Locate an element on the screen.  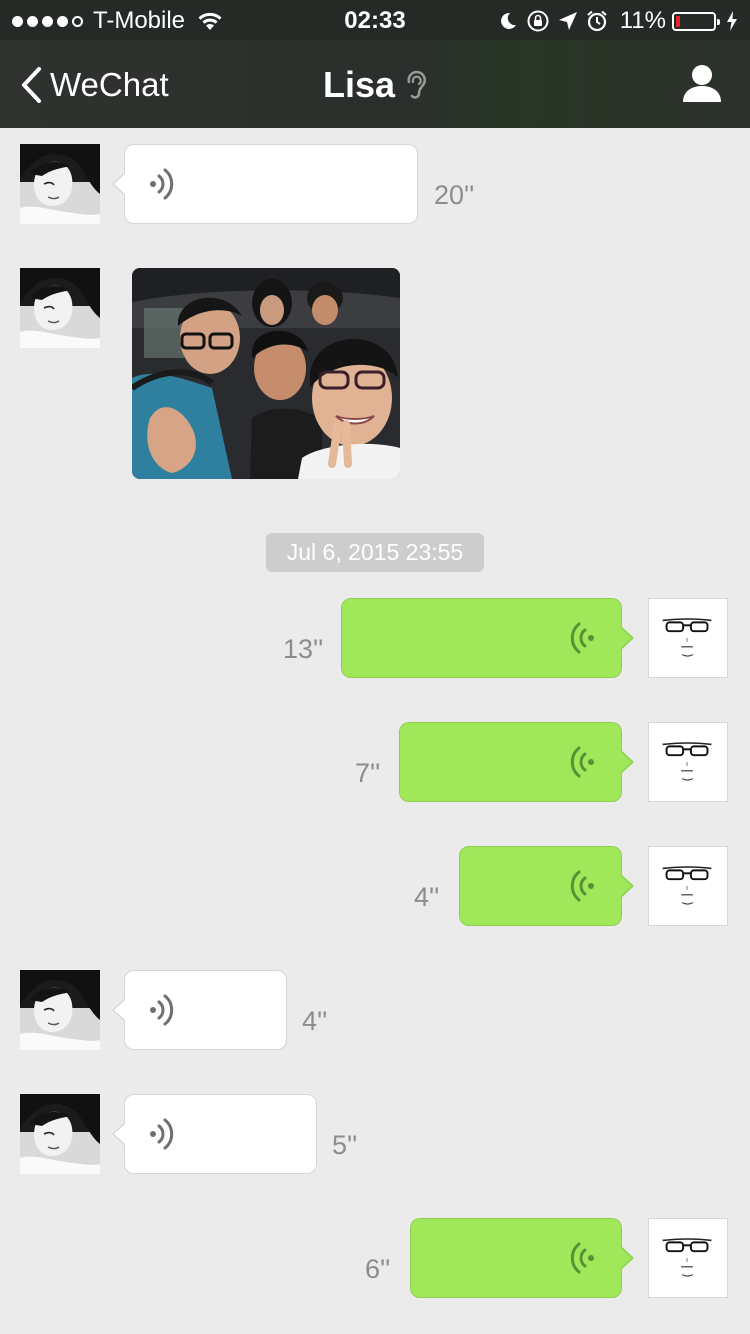
ear-icon is located at coordinates (416, 84).